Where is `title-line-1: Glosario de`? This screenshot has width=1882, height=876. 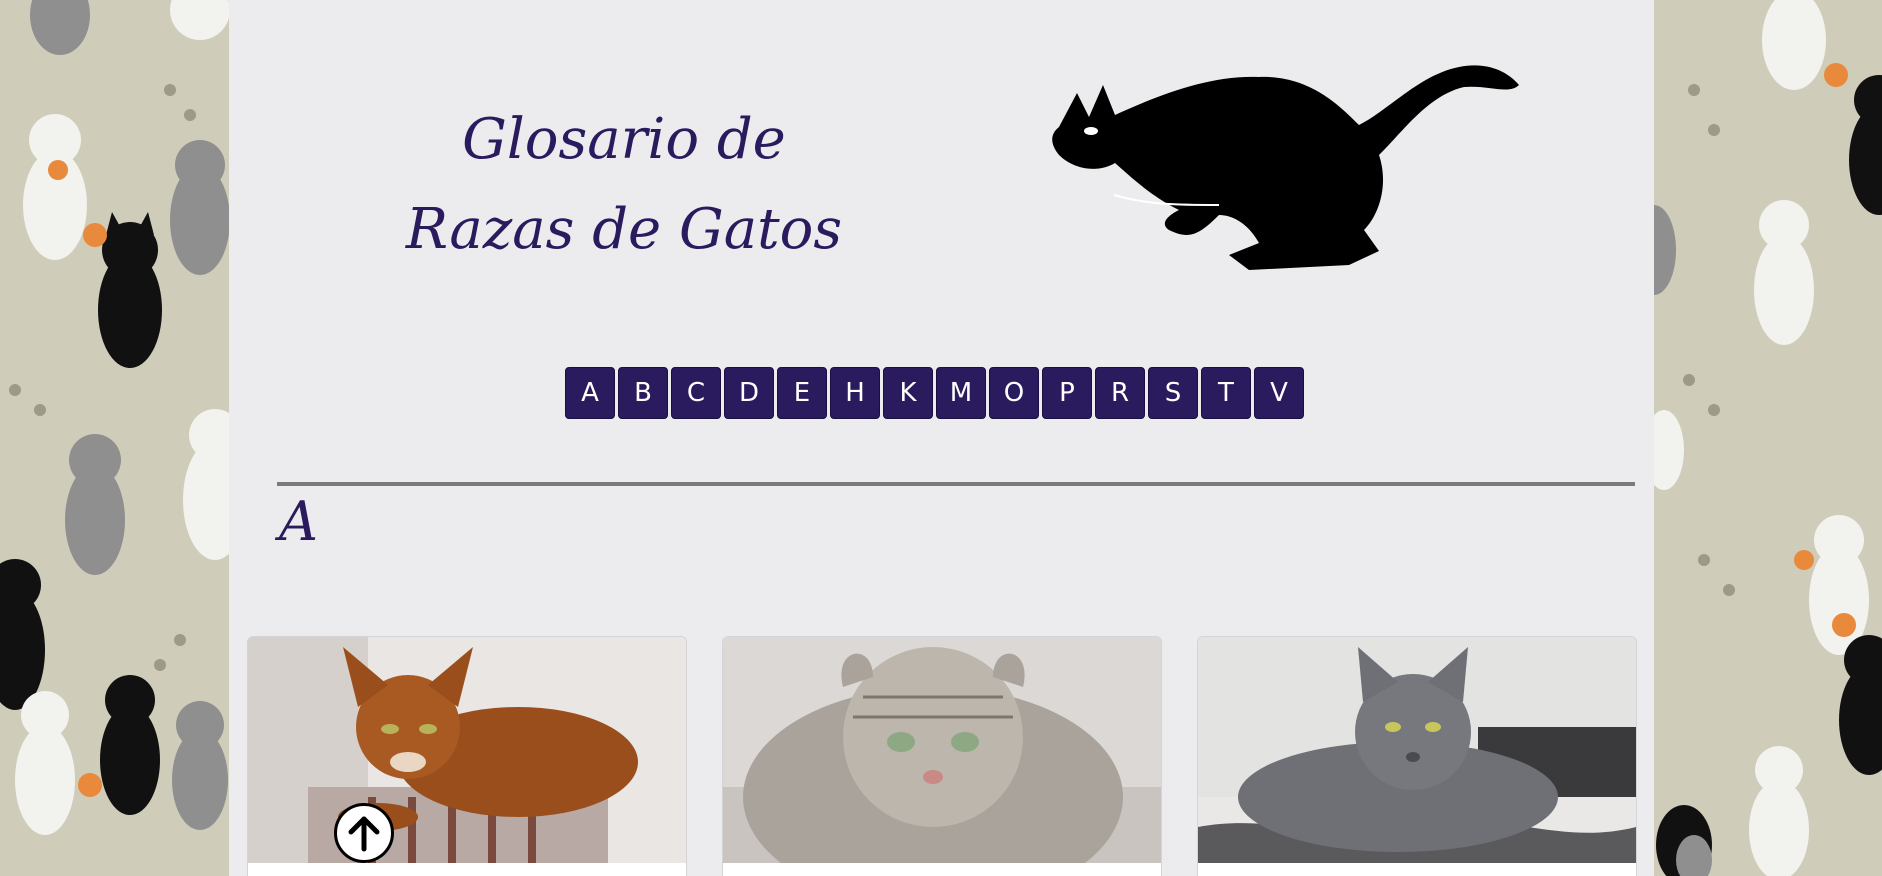 title-line-1: Glosario de is located at coordinates (624, 139).